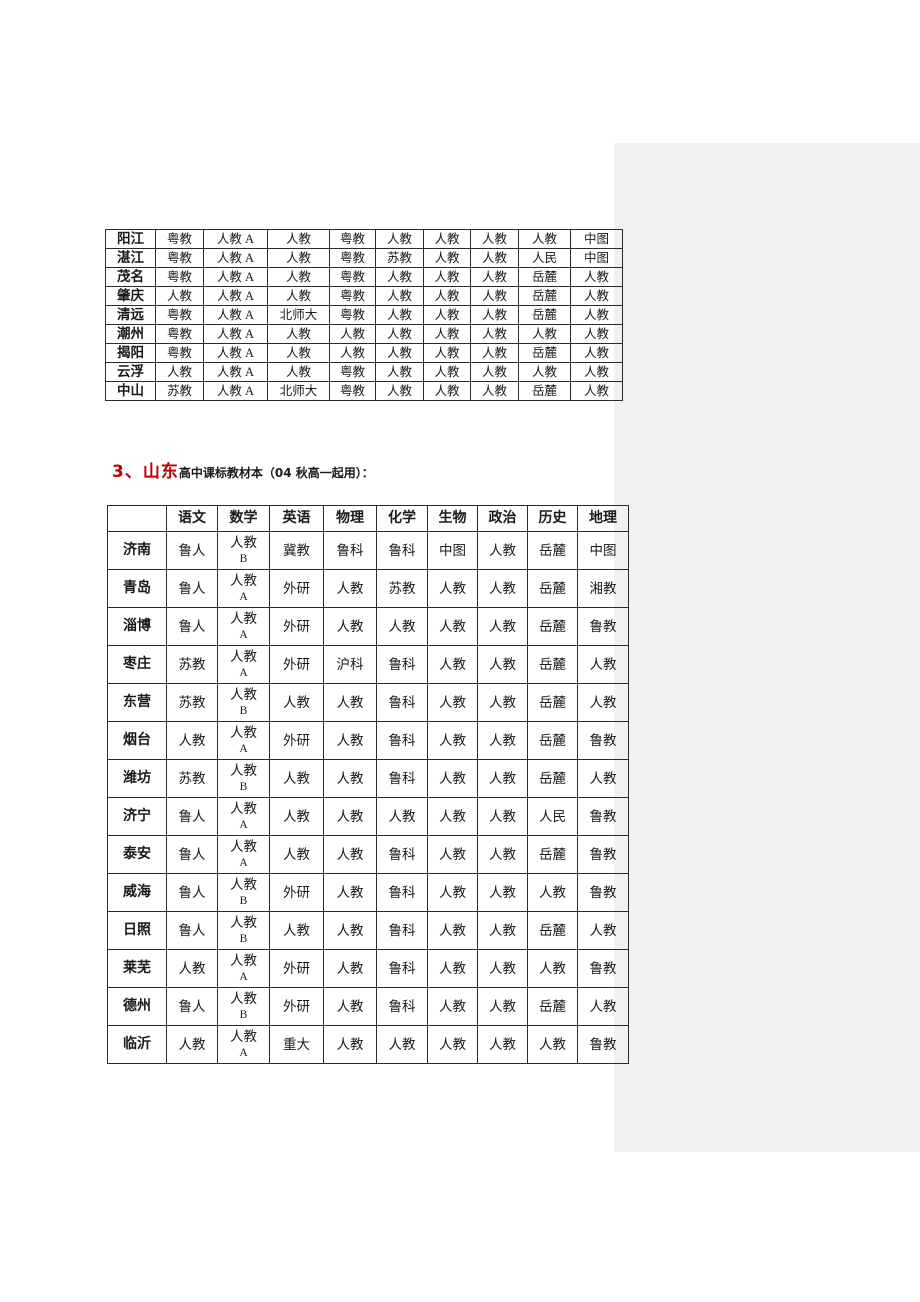 This screenshot has height=1302, width=920. I want to click on table-row: 云浮 人教 人教 A 人教 粤教 人教 人教 人教 人教 人教, so click(364, 372).